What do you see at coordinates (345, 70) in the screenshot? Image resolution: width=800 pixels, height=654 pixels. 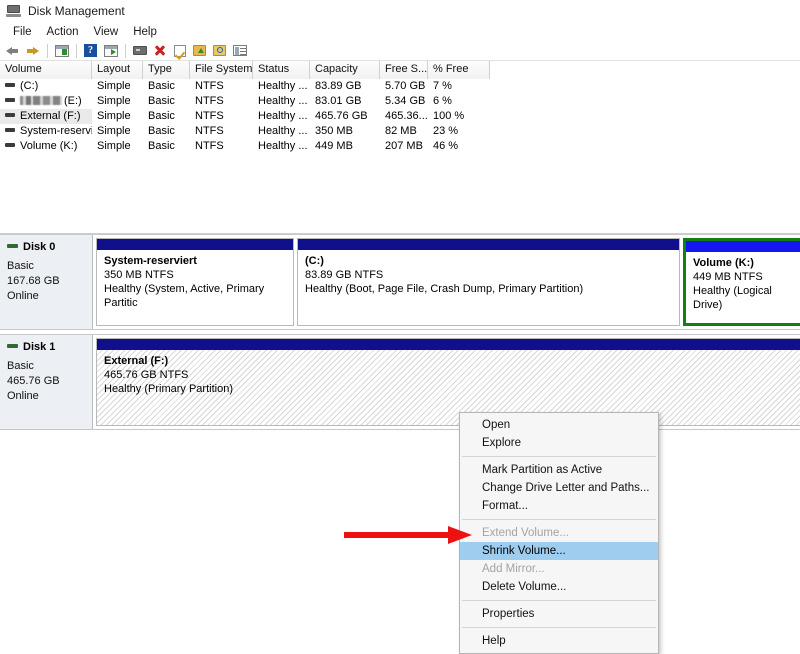 I see `column-header-capacity: Capacity` at bounding box center [345, 70].